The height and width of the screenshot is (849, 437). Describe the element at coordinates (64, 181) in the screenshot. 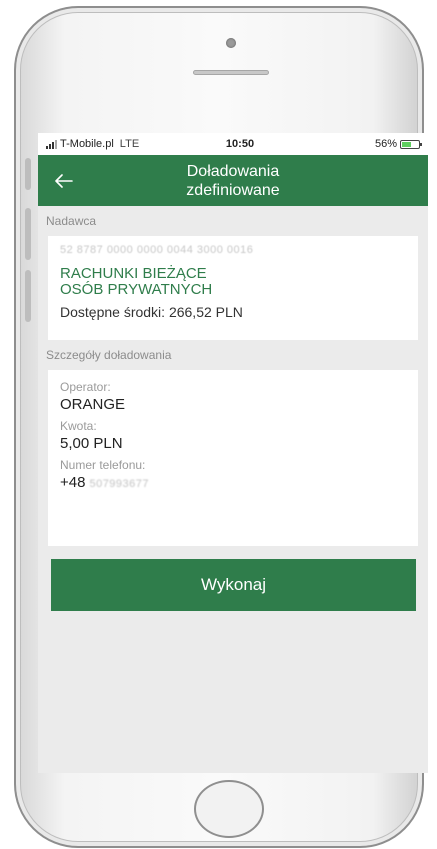

I see `arrow-left-icon` at that location.